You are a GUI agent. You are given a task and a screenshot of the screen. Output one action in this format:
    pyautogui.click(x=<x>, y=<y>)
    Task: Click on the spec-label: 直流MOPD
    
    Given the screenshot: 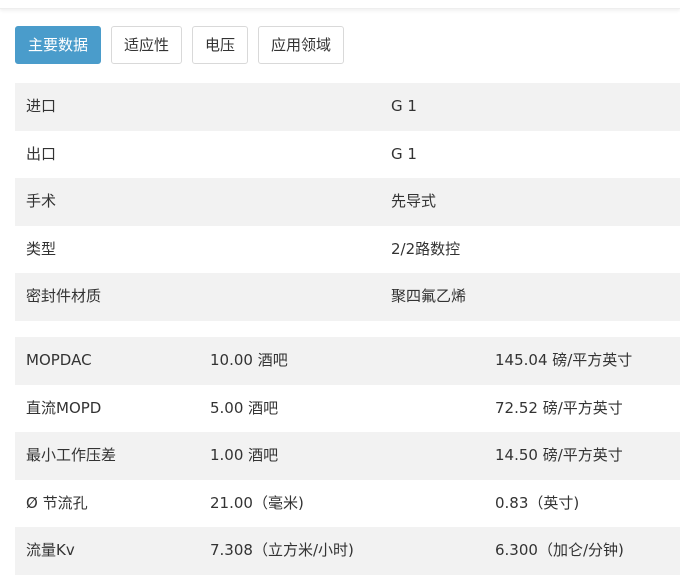 What is the action you would take?
    pyautogui.click(x=64, y=407)
    